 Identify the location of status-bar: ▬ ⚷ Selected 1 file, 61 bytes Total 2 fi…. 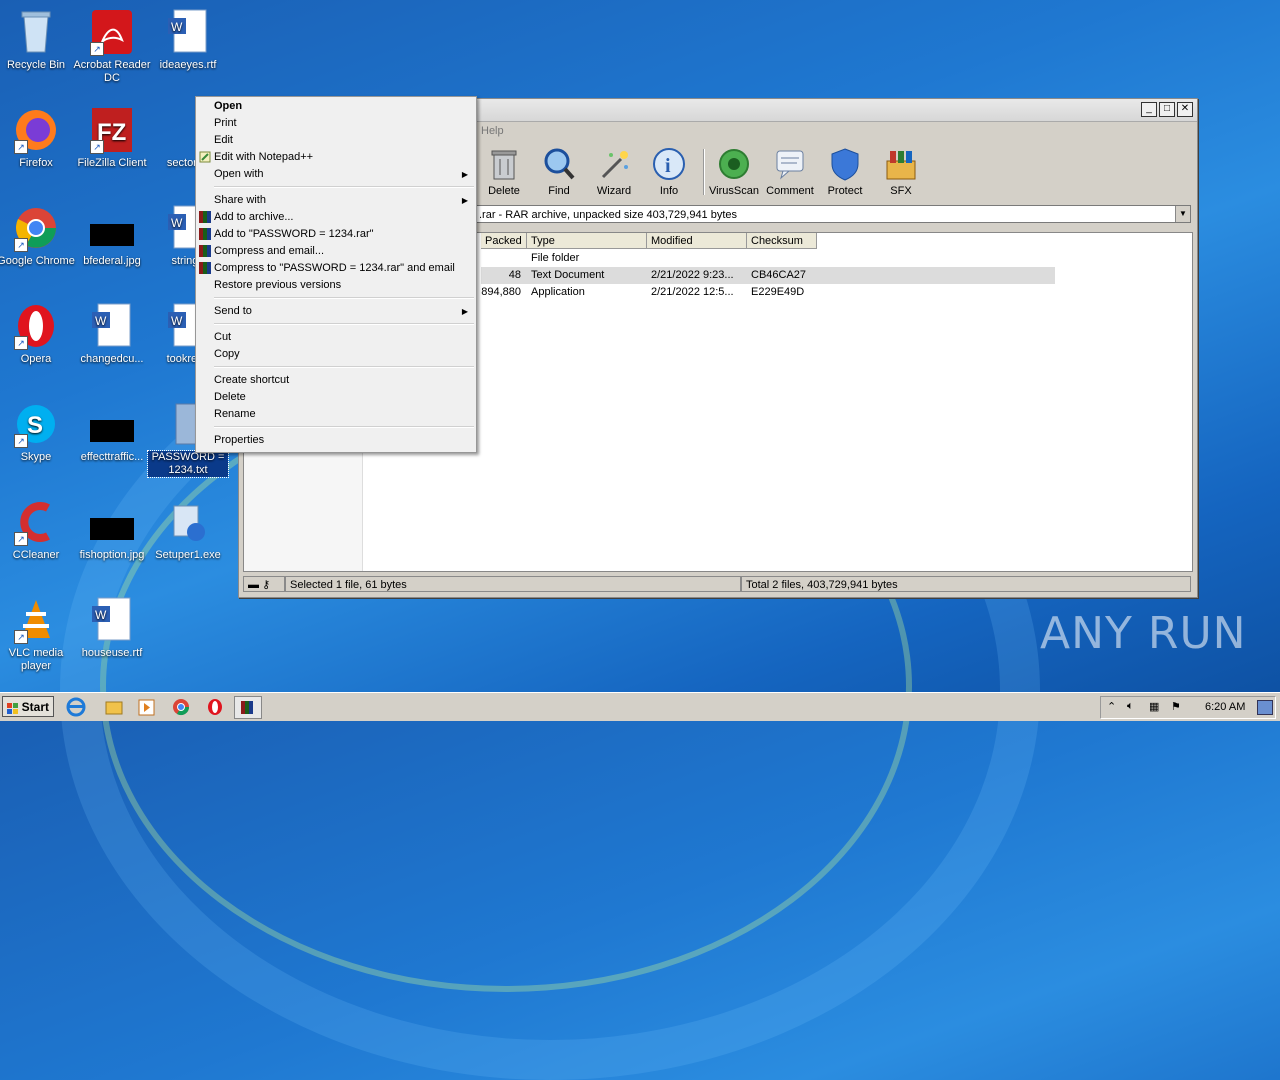
(717, 585).